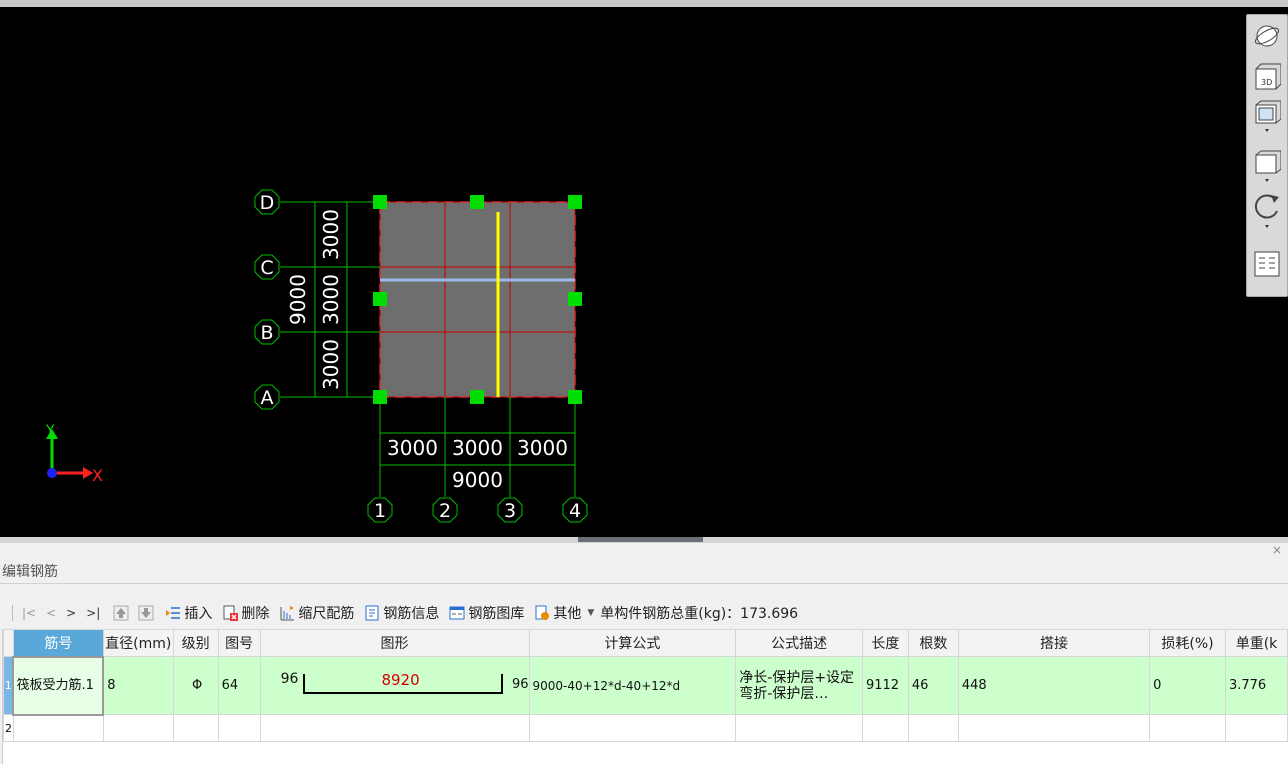  I want to click on header-bar-no: 筋号, so click(58, 643).